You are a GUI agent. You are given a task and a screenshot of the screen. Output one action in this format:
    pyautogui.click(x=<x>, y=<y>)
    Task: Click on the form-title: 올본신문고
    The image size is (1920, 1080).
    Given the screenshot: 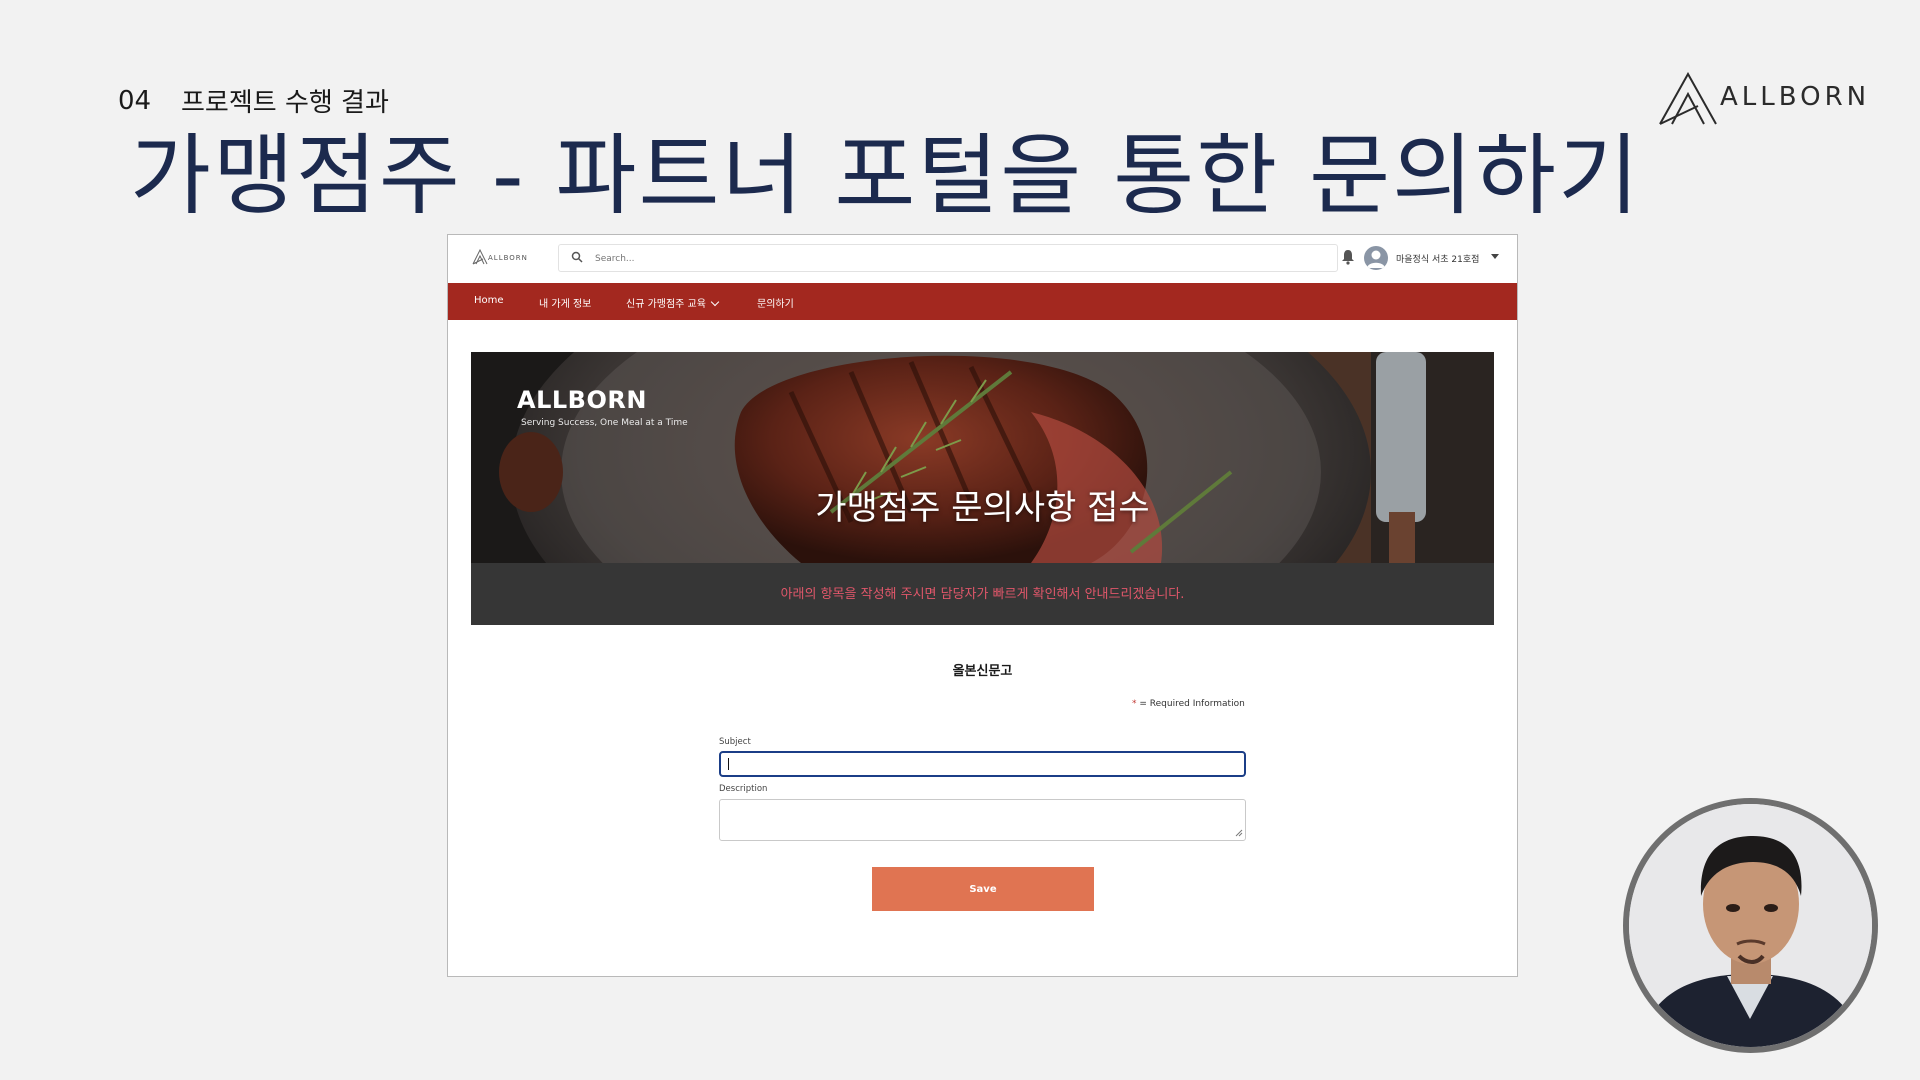 What is the action you would take?
    pyautogui.click(x=982, y=671)
    